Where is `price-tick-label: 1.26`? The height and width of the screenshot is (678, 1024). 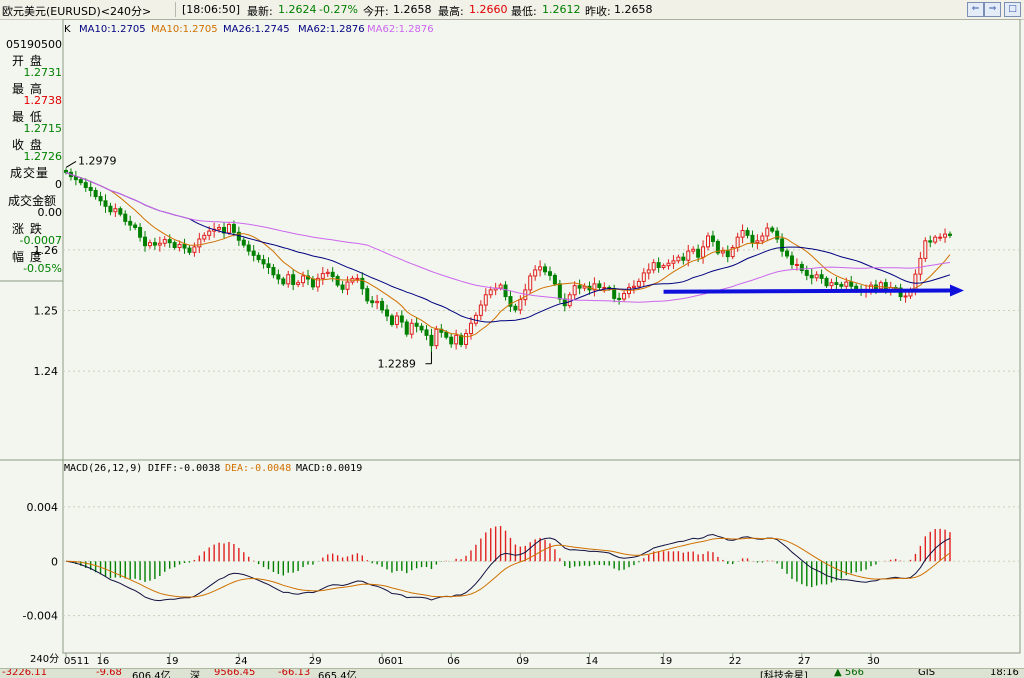 price-tick-label: 1.26 is located at coordinates (46, 250).